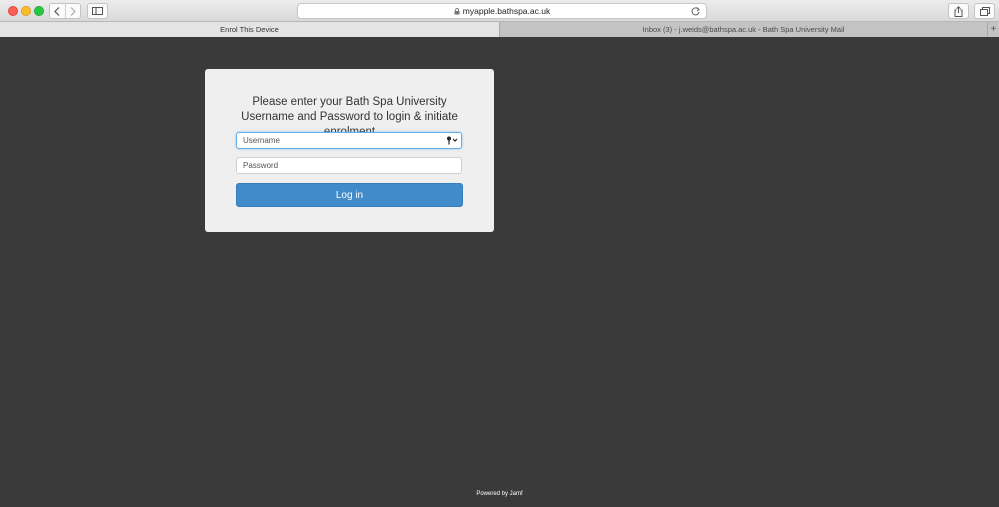 The image size is (999, 507). Describe the element at coordinates (349, 195) in the screenshot. I see `login-button: Log in` at that location.